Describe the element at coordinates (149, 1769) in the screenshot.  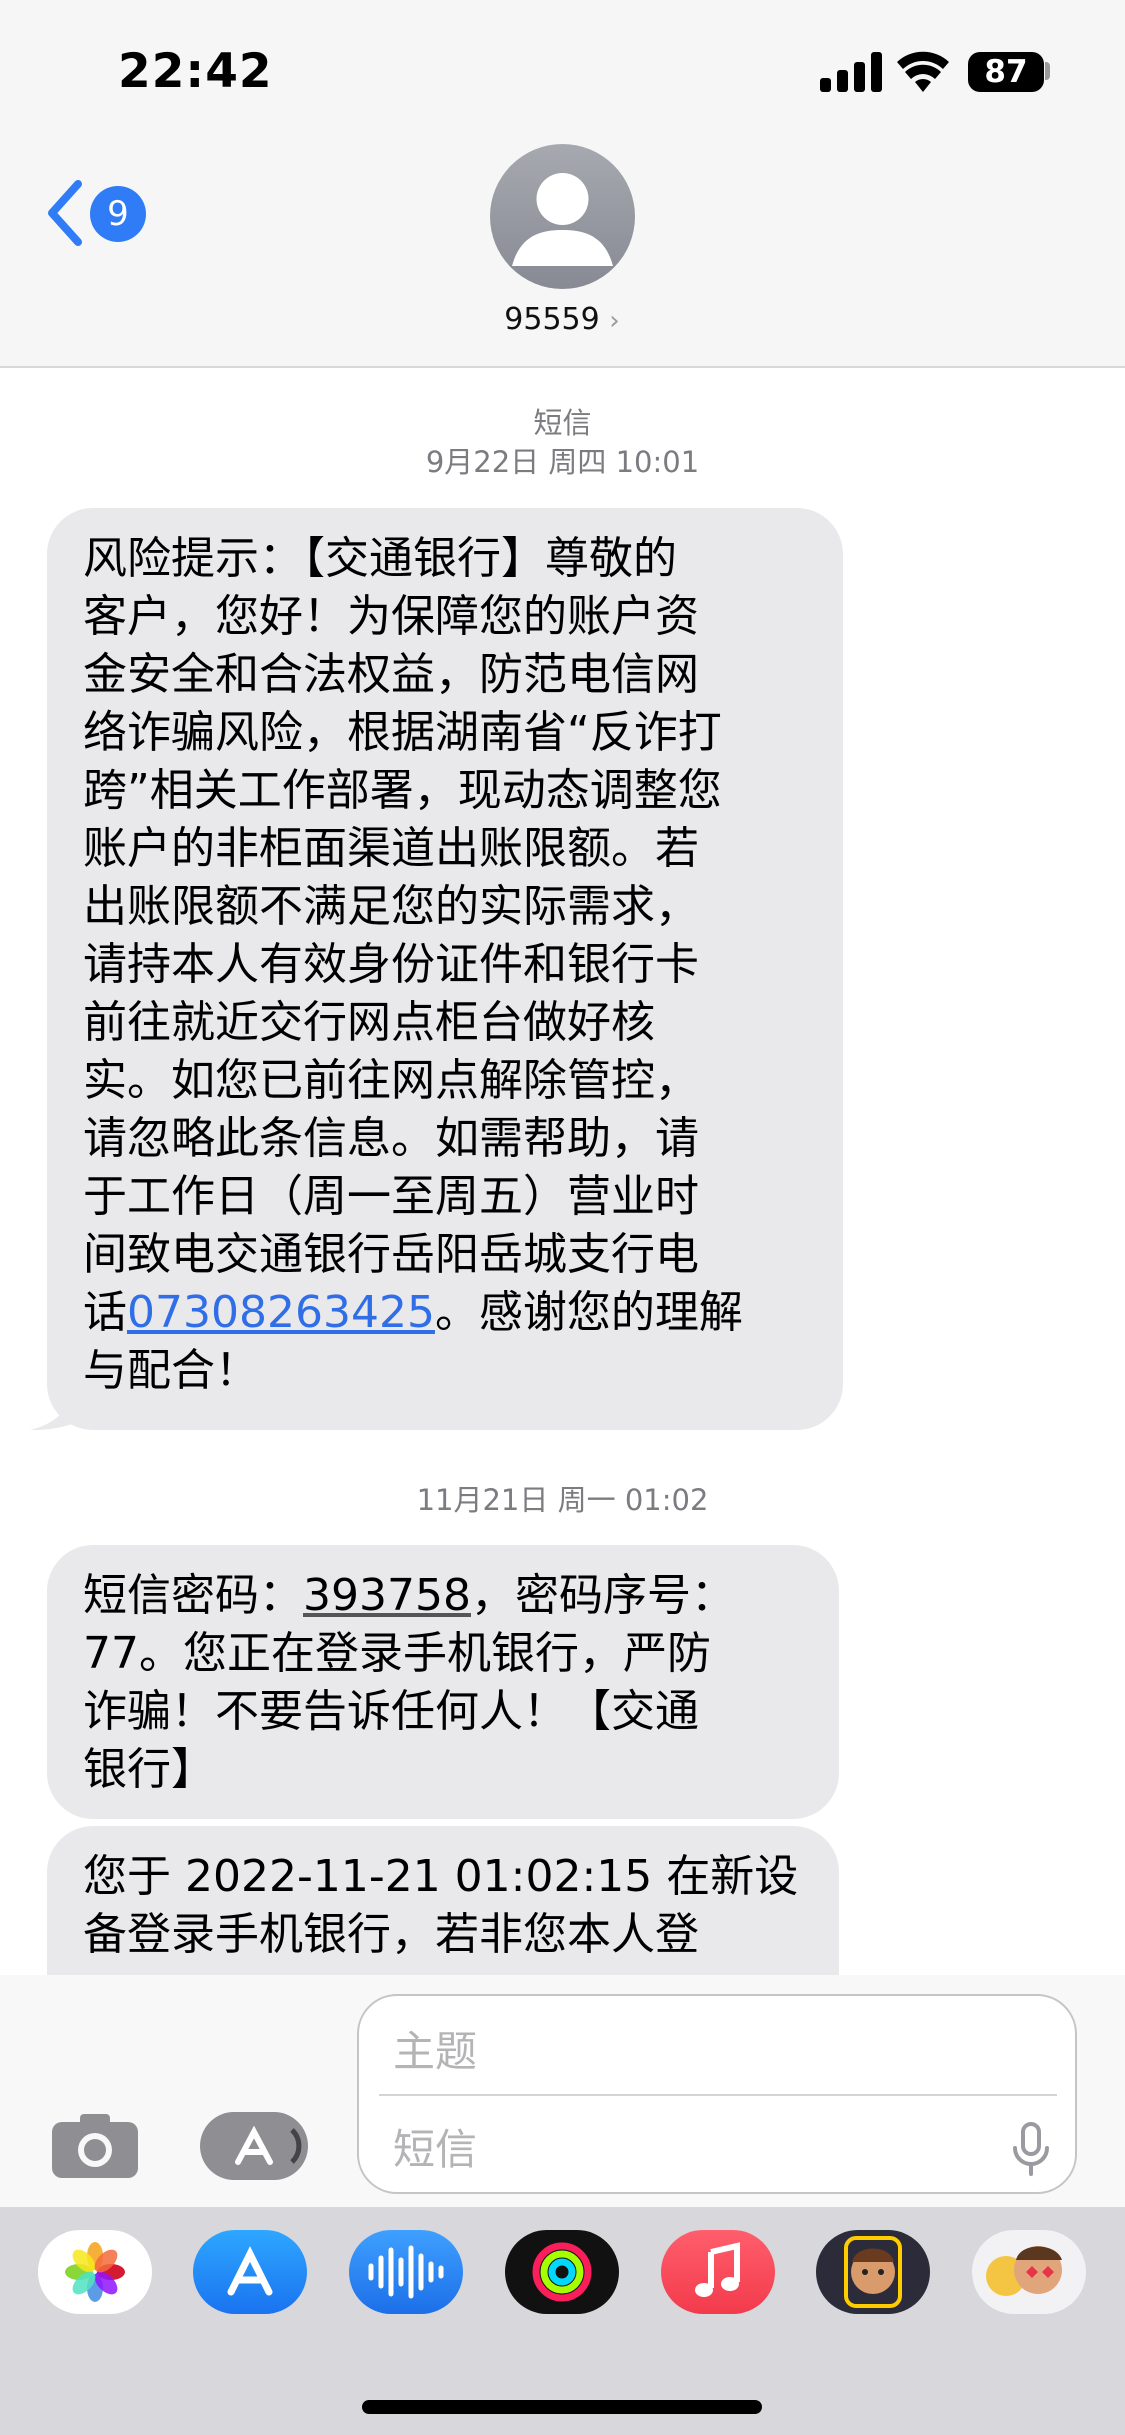
I see `message-line: 银行】` at that location.